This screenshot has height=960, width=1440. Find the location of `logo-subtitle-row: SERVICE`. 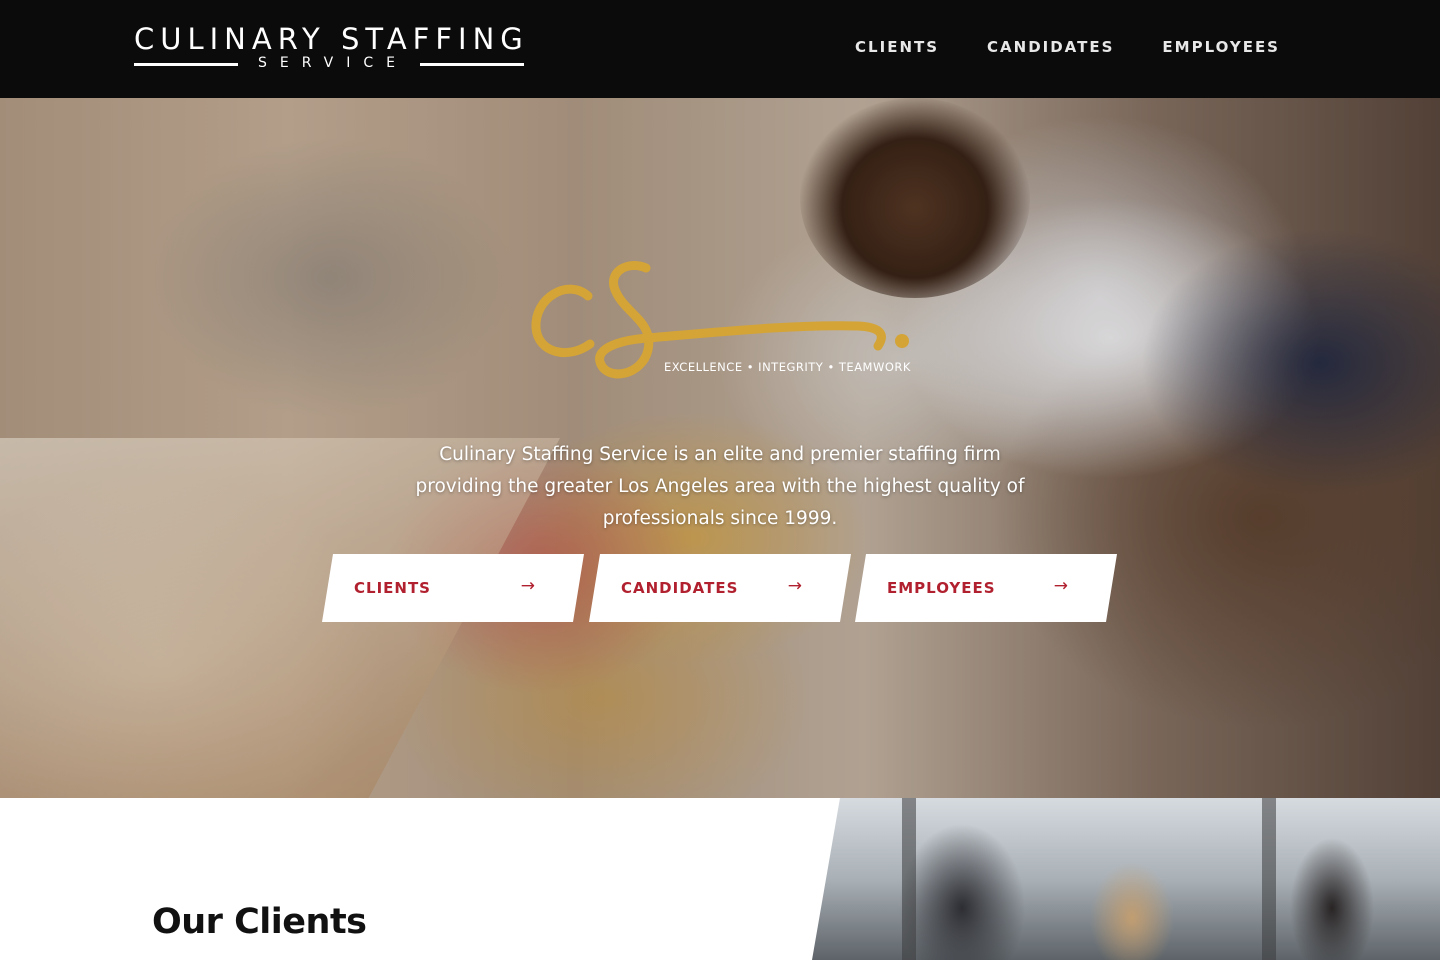

logo-subtitle-row: SERVICE is located at coordinates (329, 63).